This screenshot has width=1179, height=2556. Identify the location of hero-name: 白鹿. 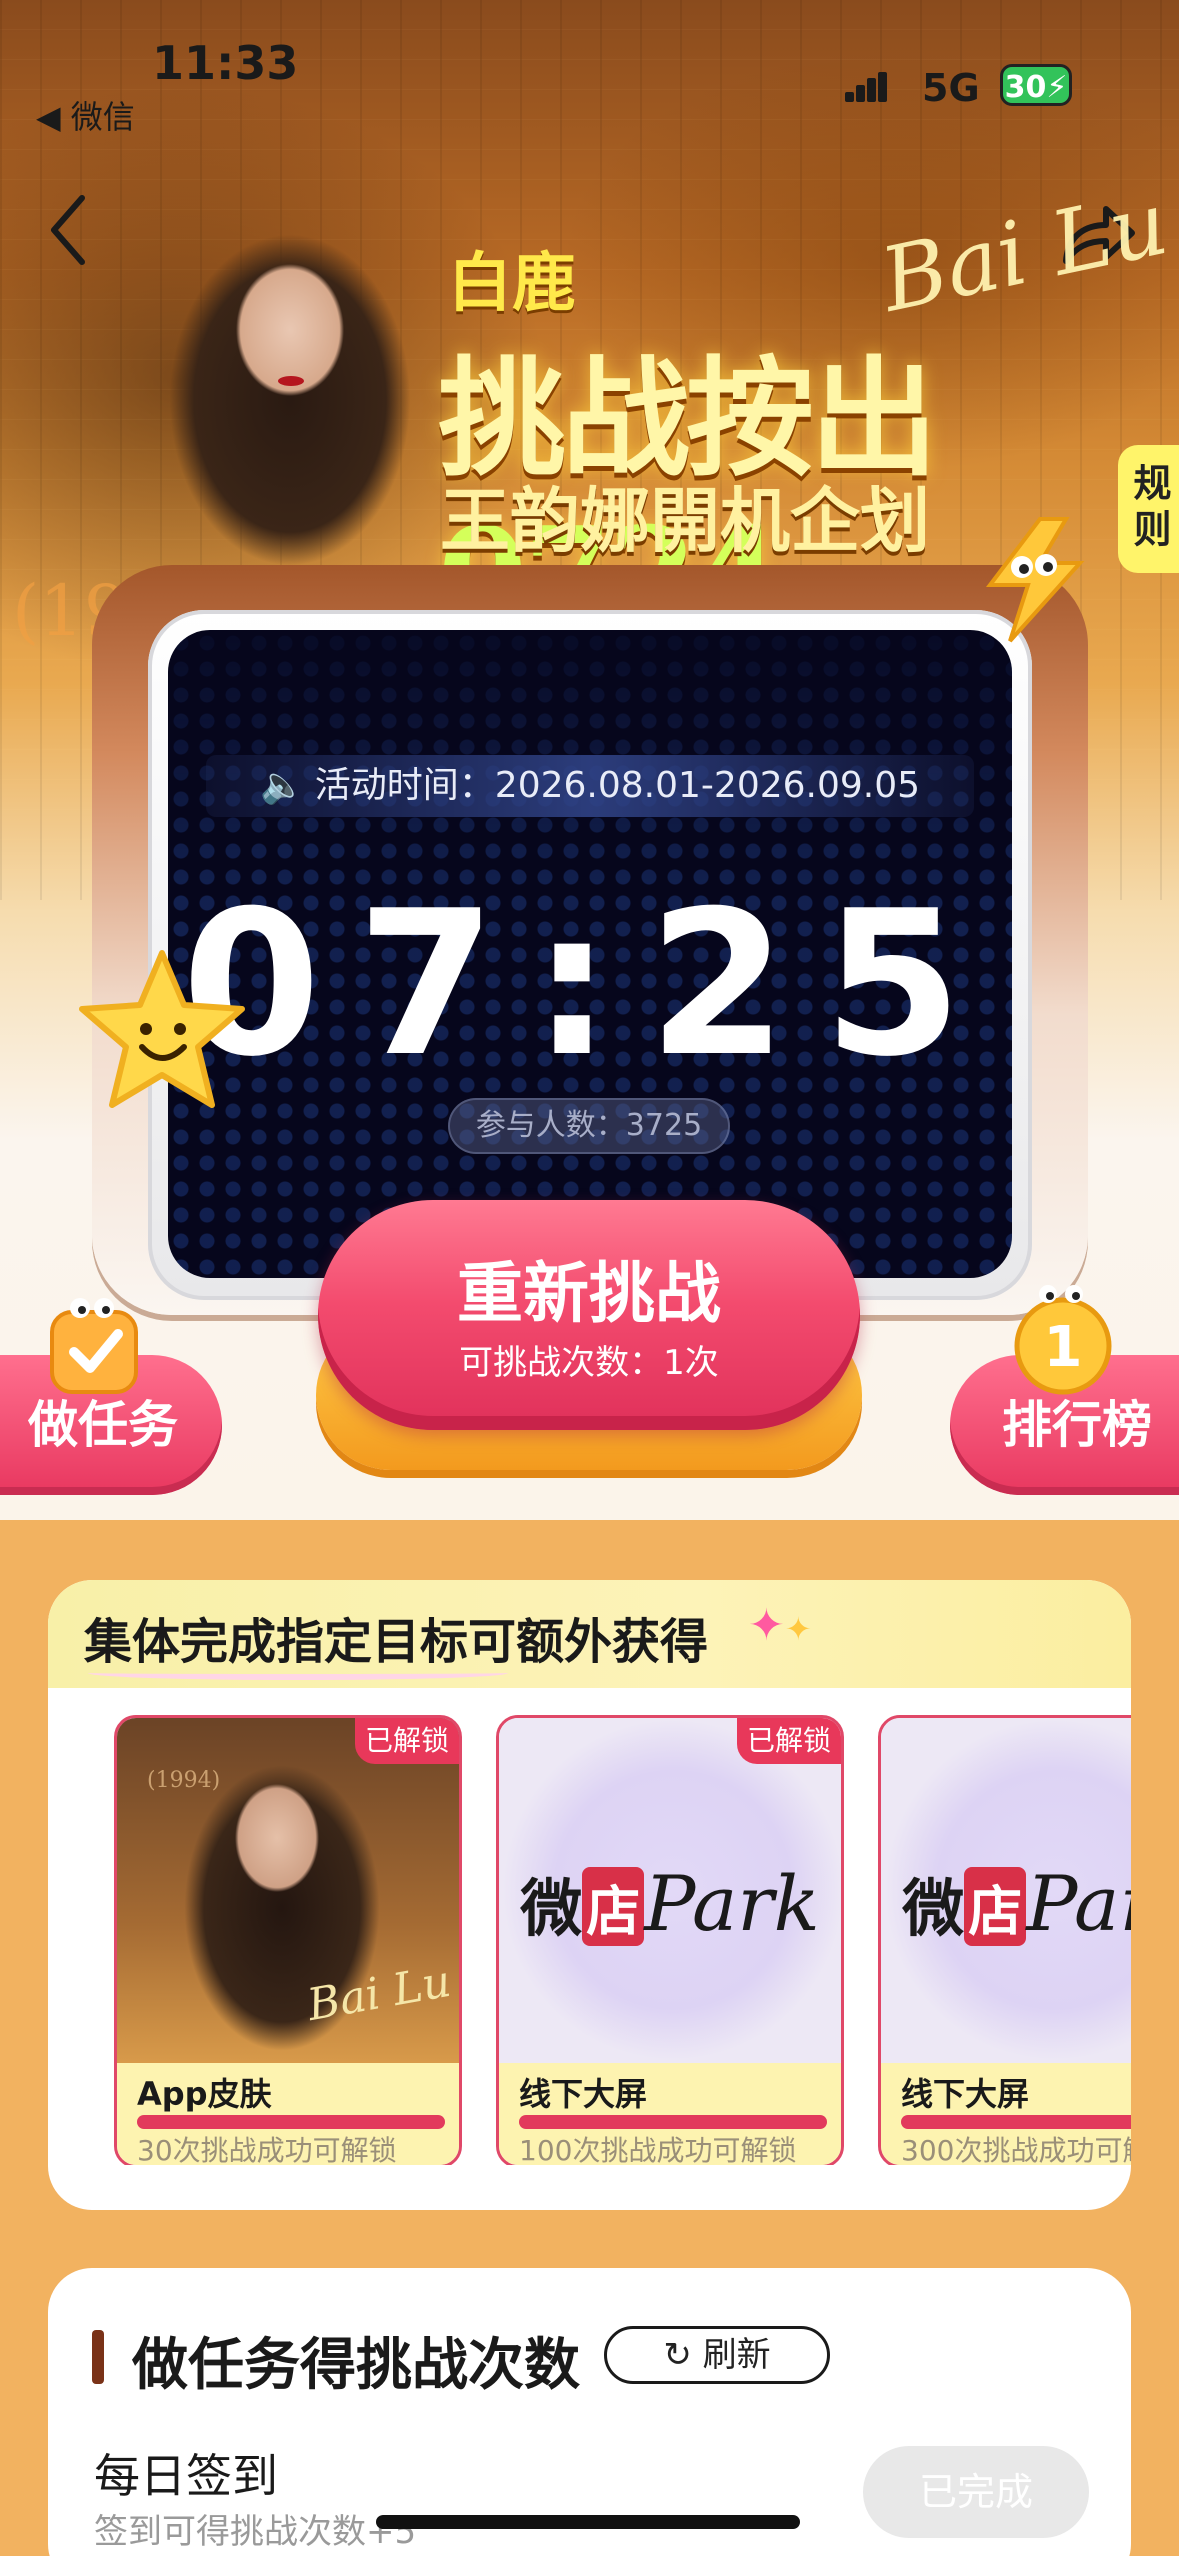
(512, 283).